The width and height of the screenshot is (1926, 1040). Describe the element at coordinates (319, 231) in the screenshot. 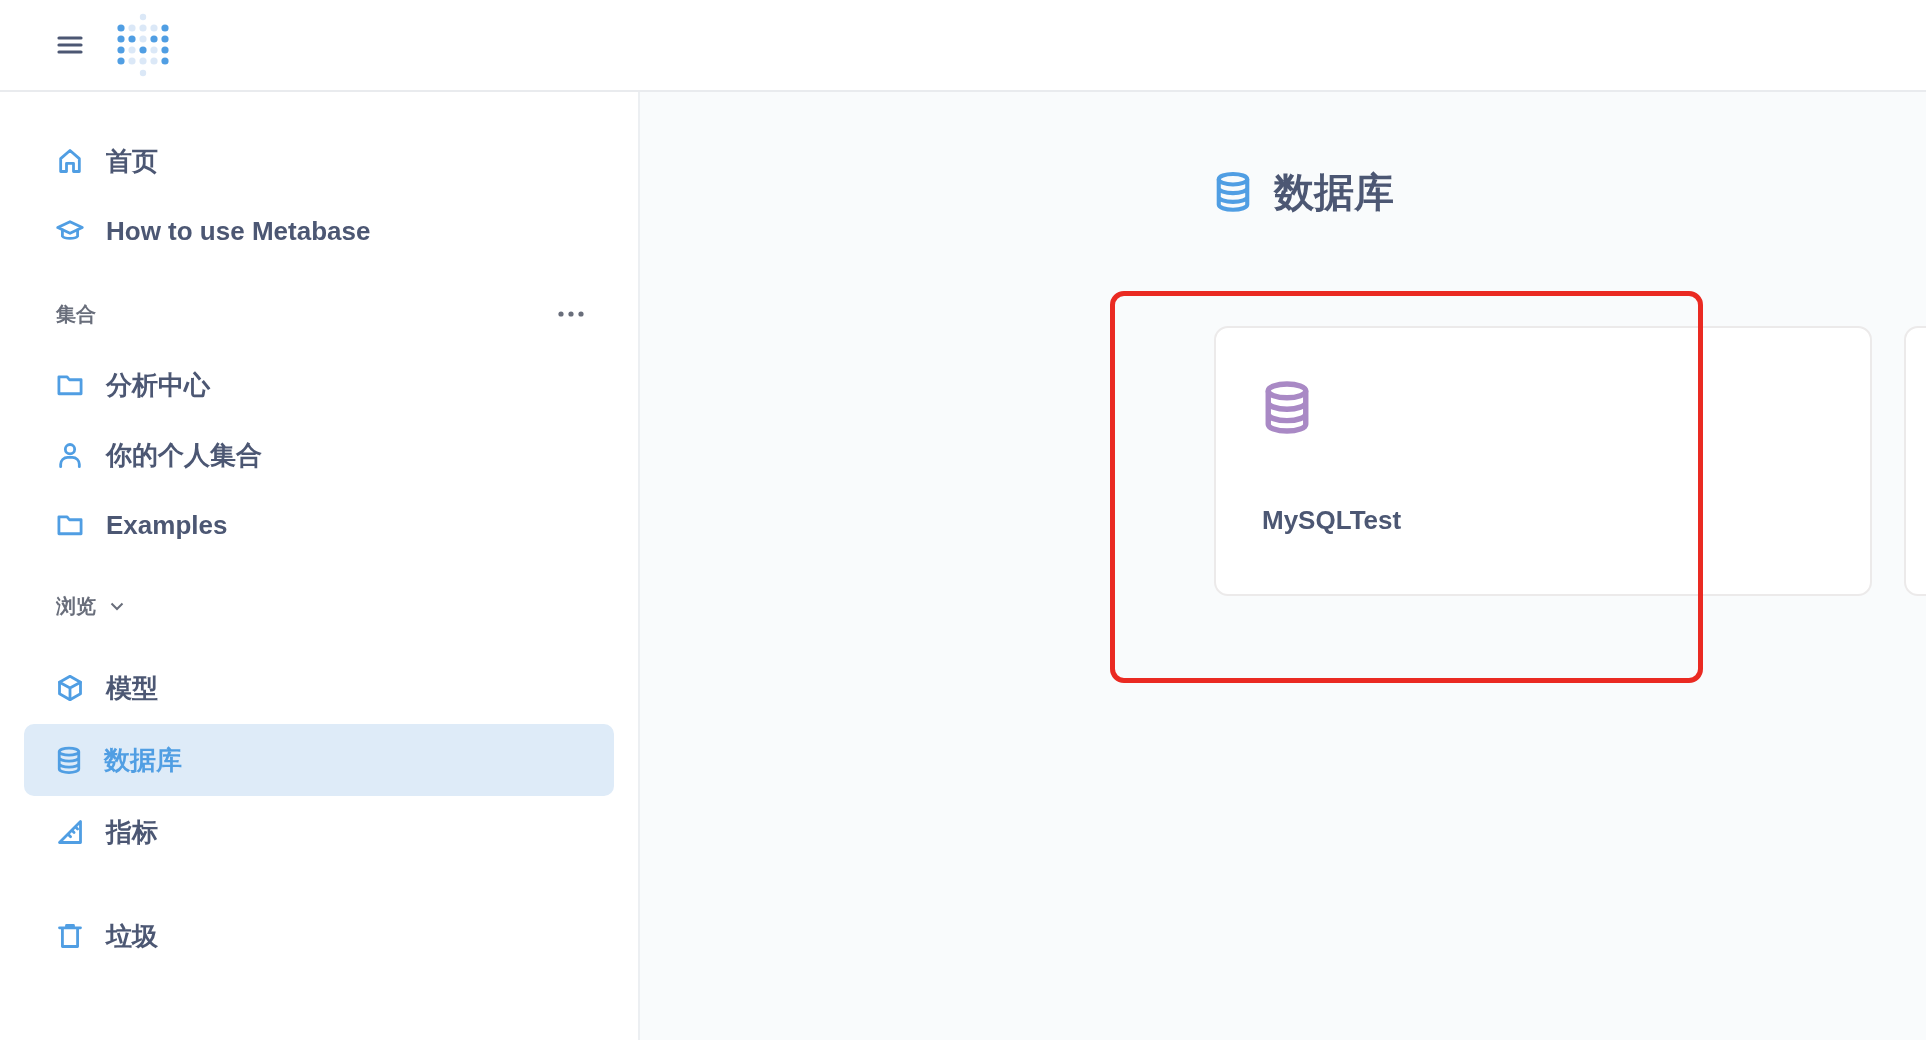

I see `sidebar-item: How to use Metabase` at that location.